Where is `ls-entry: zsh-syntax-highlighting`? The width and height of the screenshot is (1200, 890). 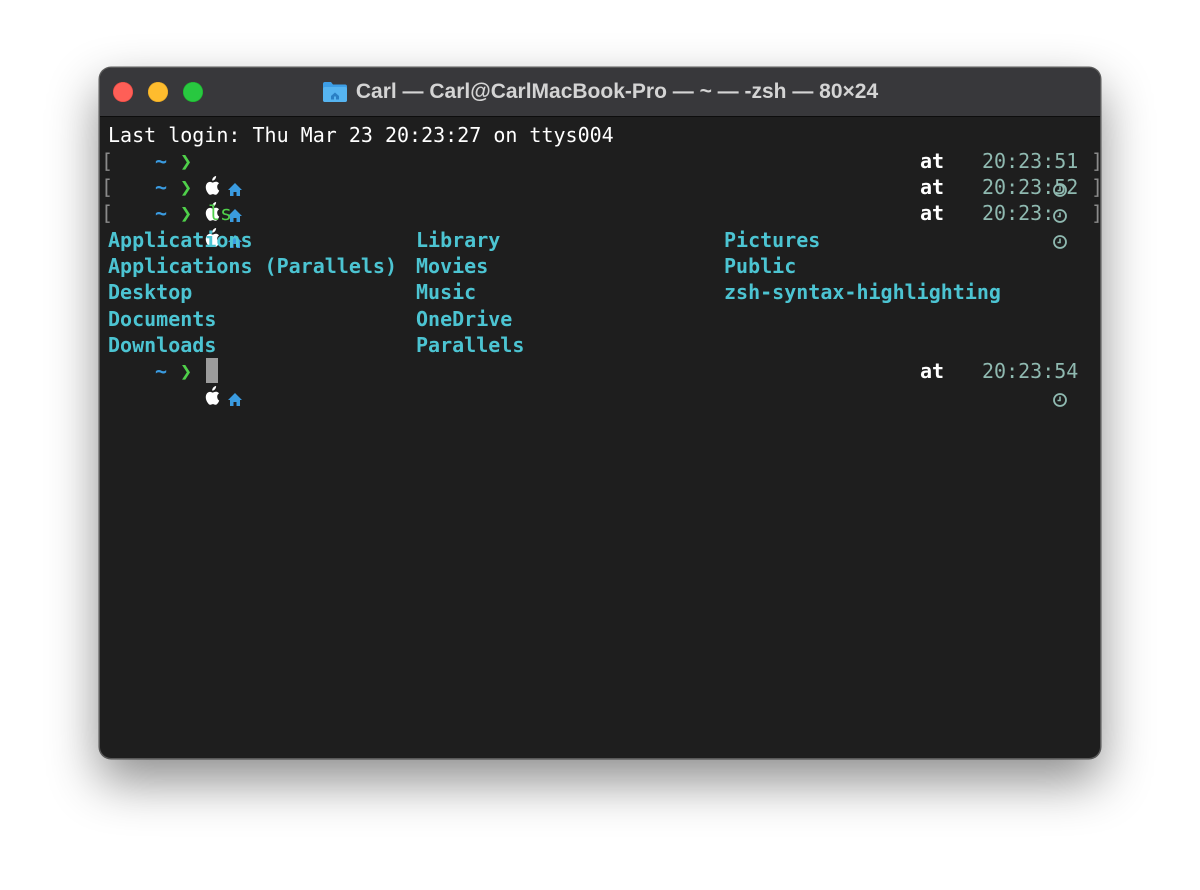
ls-entry: zsh-syntax-highlighting is located at coordinates (862, 292).